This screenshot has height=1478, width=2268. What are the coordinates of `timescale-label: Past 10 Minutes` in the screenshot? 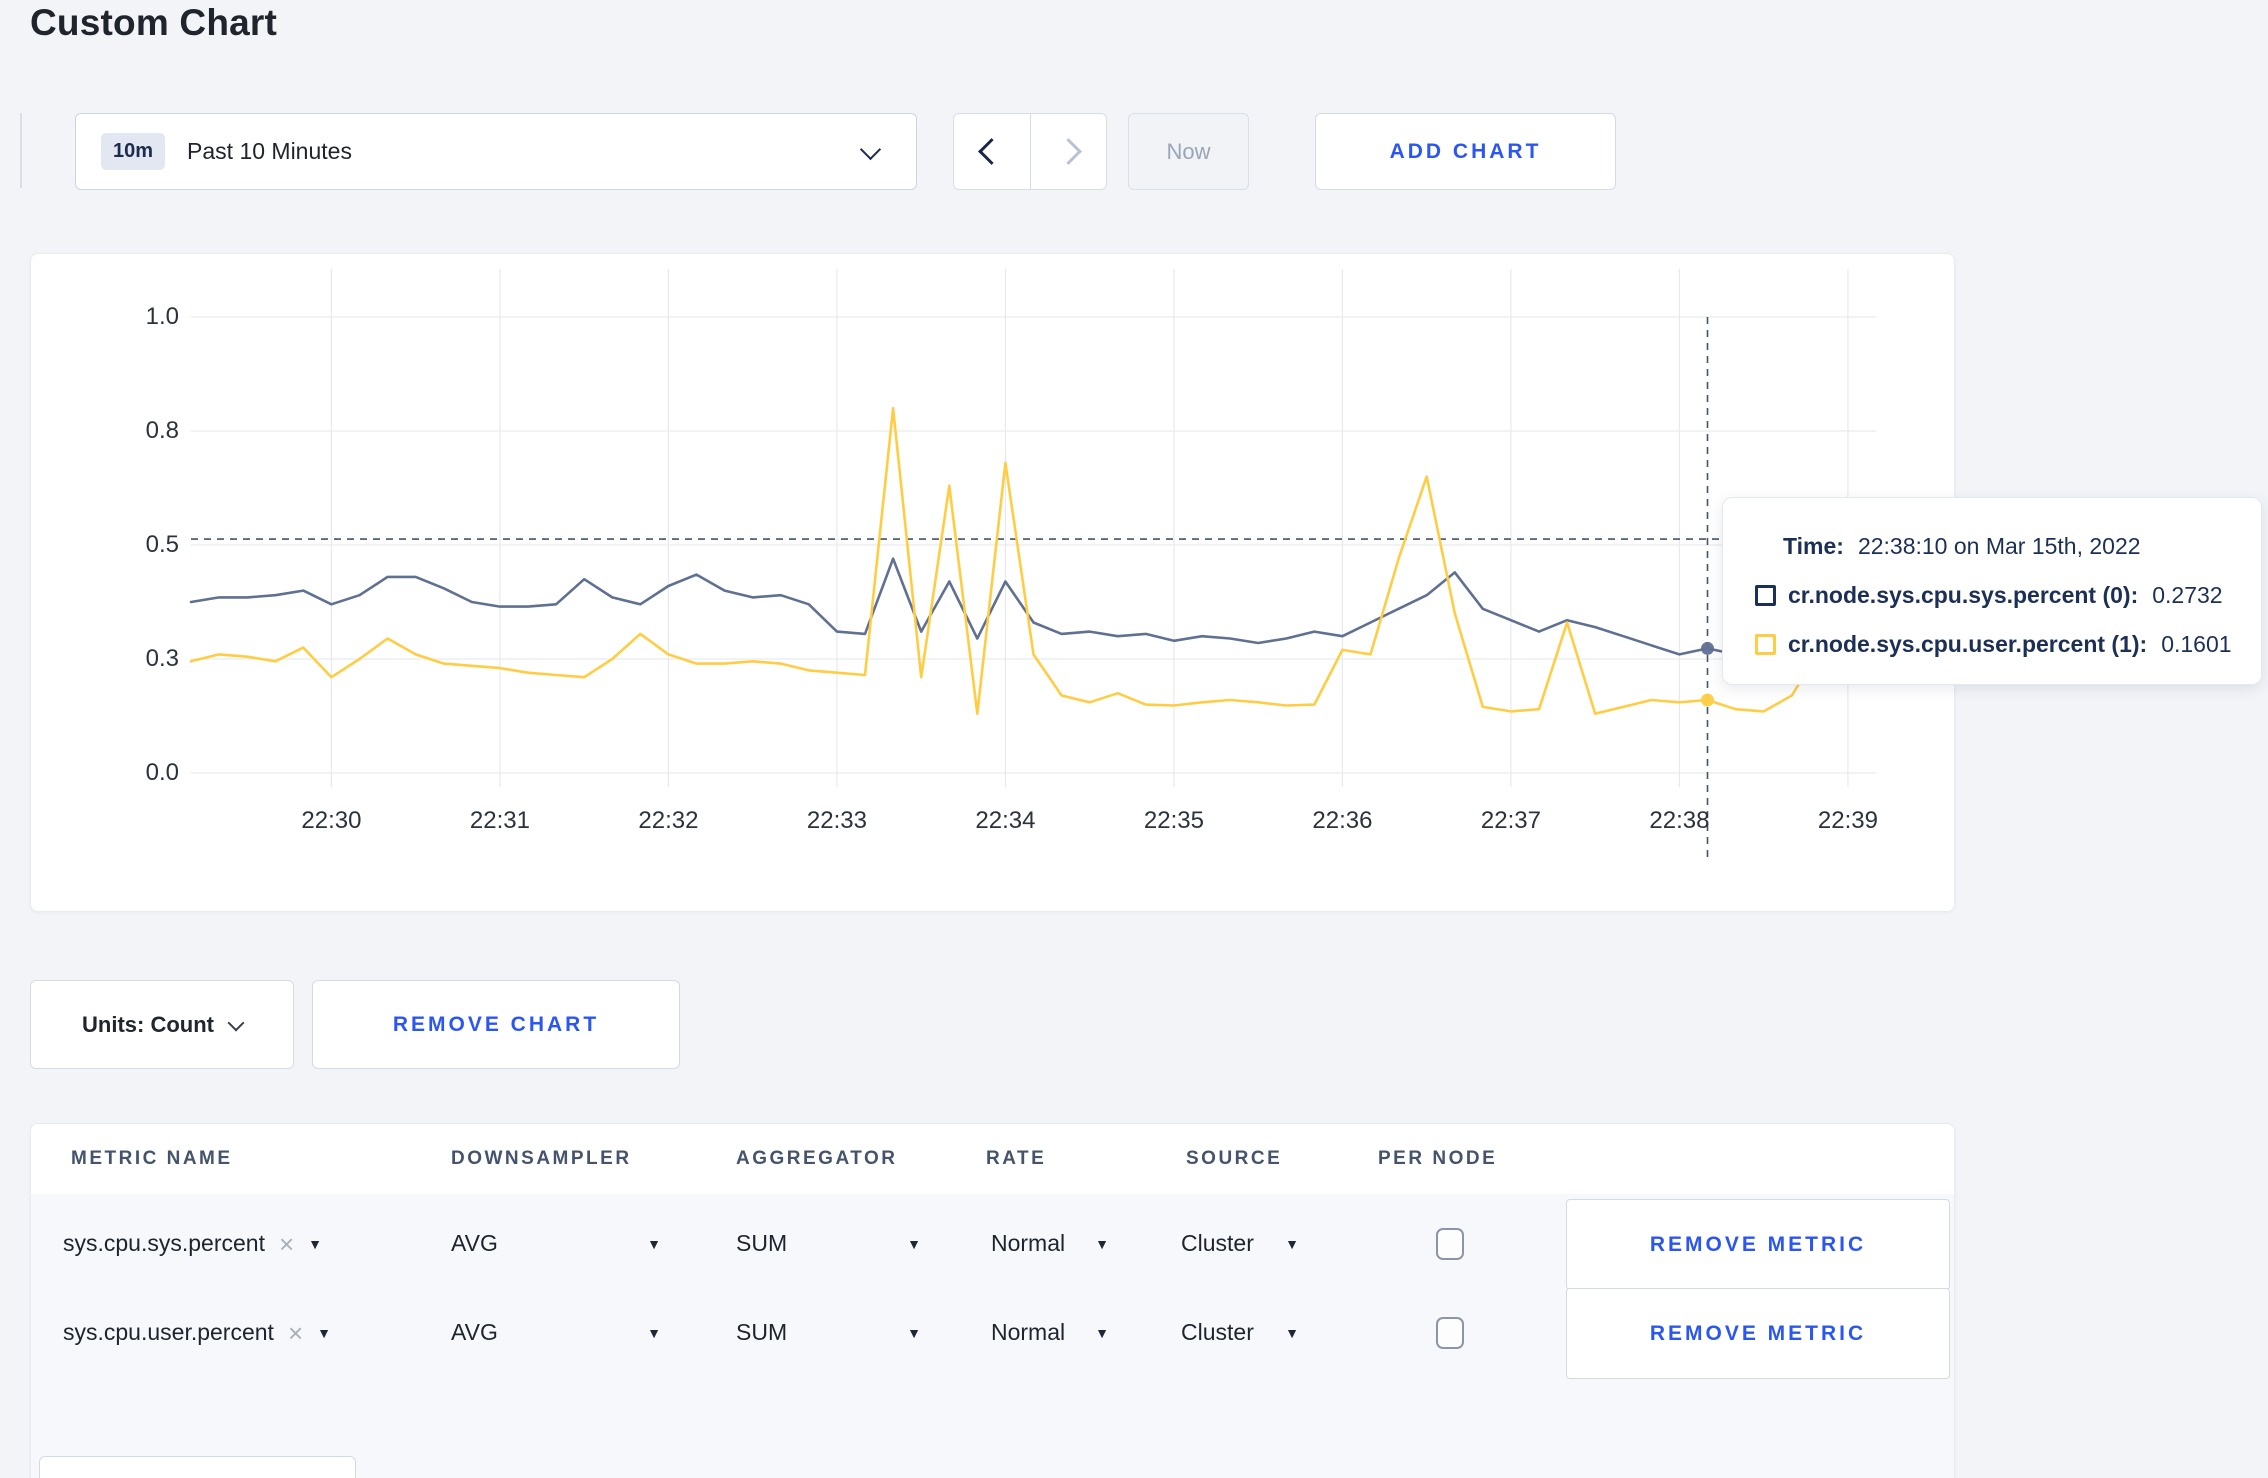 It's located at (269, 151).